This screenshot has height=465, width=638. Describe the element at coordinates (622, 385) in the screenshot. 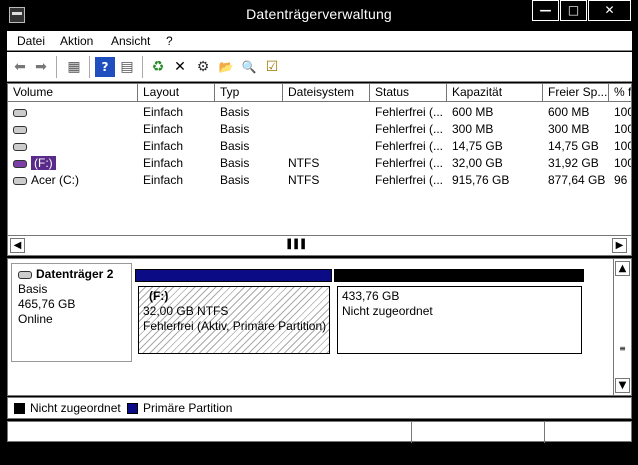

I see `scroll-down-icon: ▼` at that location.